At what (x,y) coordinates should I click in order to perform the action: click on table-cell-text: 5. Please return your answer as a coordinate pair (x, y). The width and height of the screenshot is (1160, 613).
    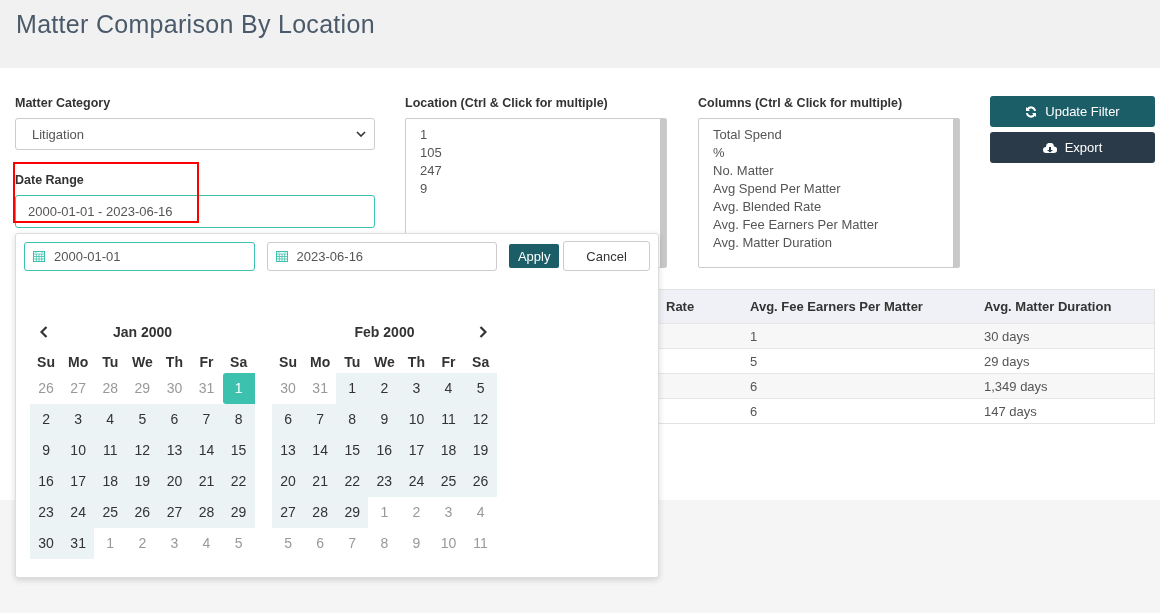
    Looking at the image, I should click on (754, 361).